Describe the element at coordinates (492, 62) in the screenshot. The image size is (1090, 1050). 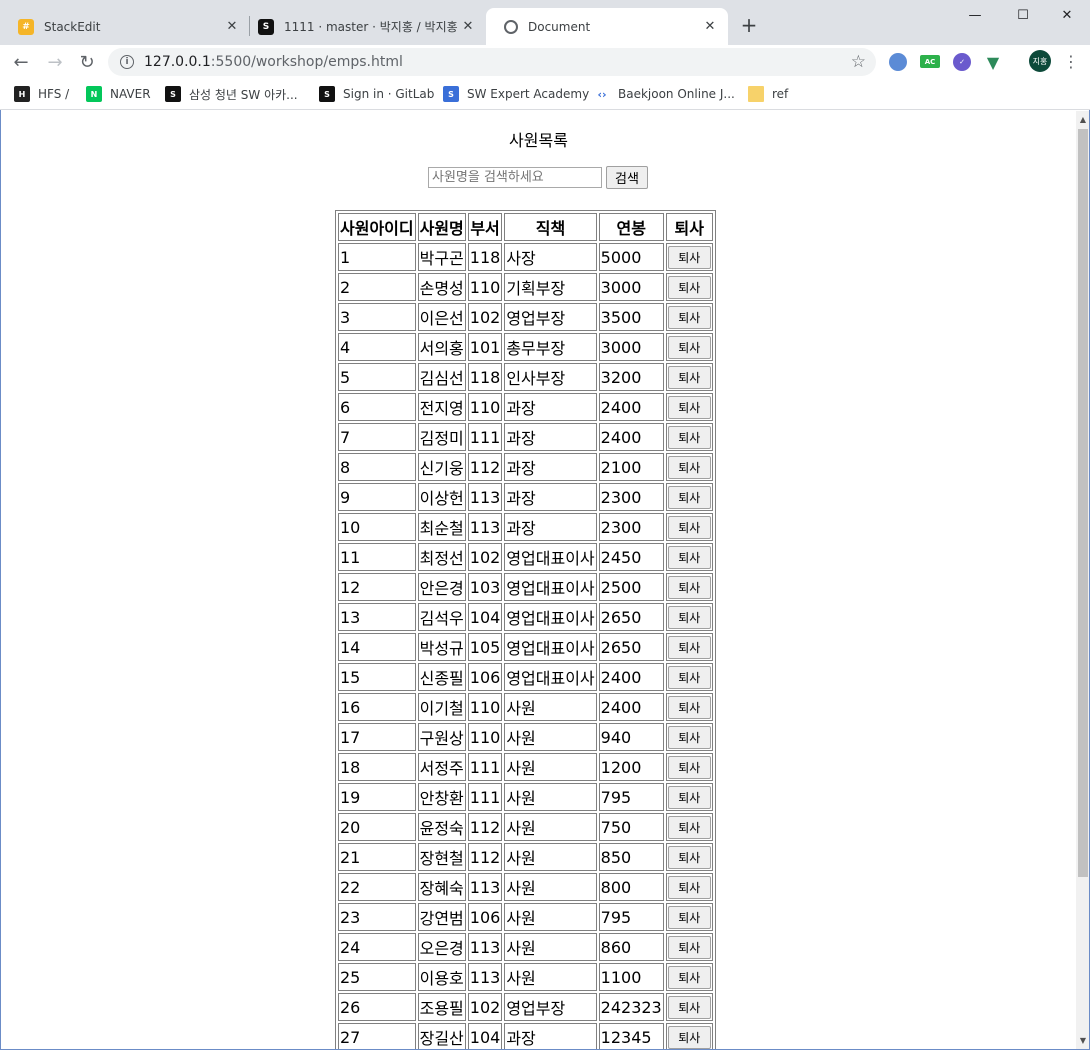
I see `address-bar: i 127.0.0.1:5500/workshop/emps.html ☆` at that location.